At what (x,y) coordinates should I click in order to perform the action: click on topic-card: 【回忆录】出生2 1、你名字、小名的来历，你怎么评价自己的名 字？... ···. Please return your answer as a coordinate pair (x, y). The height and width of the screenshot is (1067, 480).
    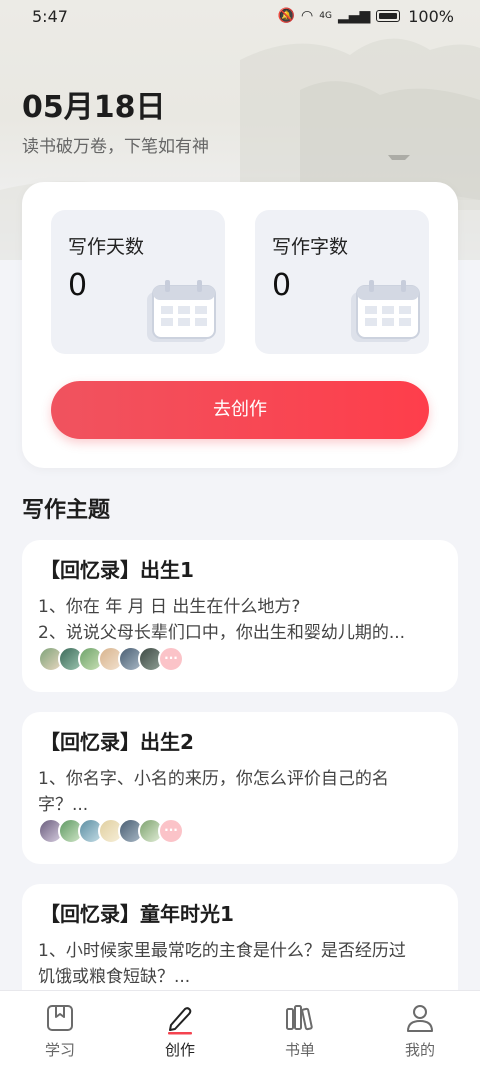
    Looking at the image, I should click on (240, 788).